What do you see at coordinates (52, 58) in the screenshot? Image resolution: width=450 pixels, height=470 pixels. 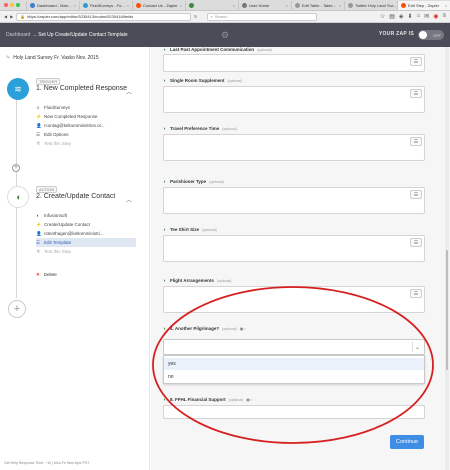 I see `zap-title: ✎ Holy Land Survey Fr. Vasko Nov. 2015` at bounding box center [52, 58].